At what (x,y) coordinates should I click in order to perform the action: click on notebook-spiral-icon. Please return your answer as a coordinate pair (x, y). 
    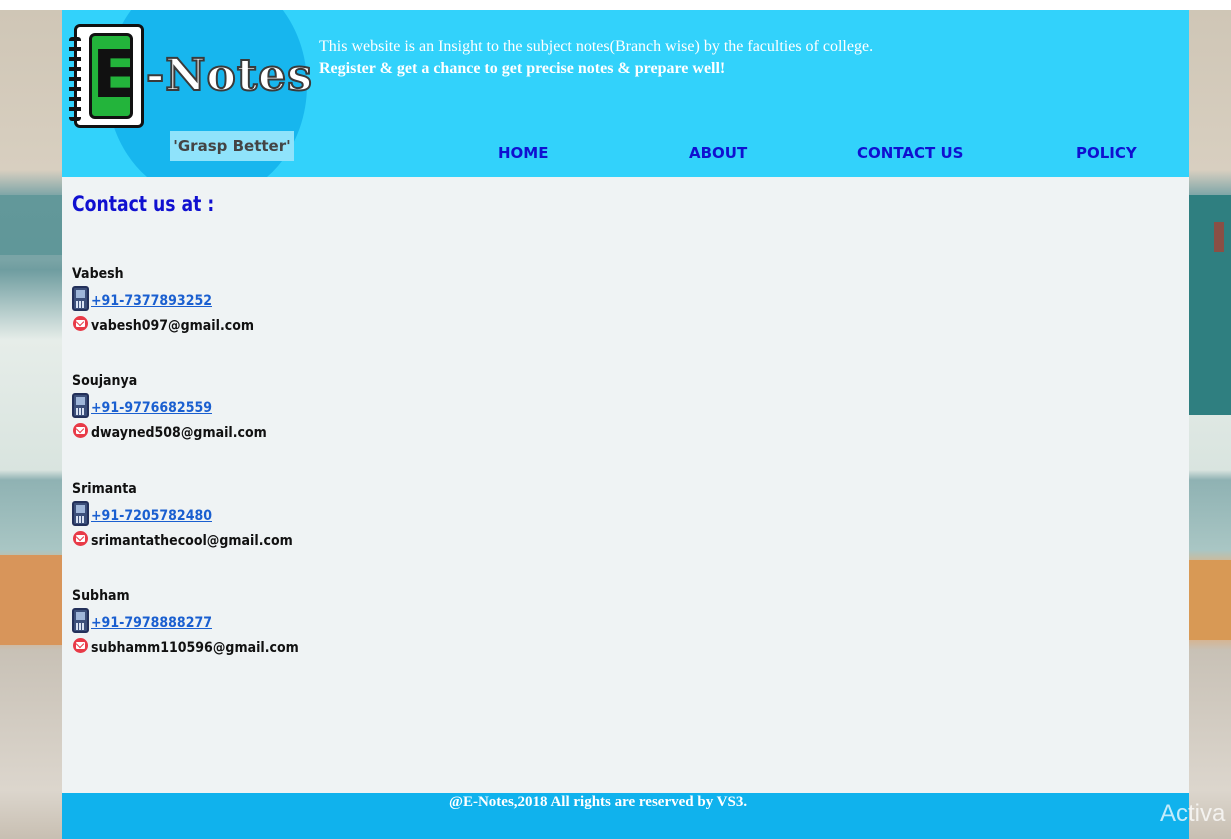
    Looking at the image, I should click on (75, 79).